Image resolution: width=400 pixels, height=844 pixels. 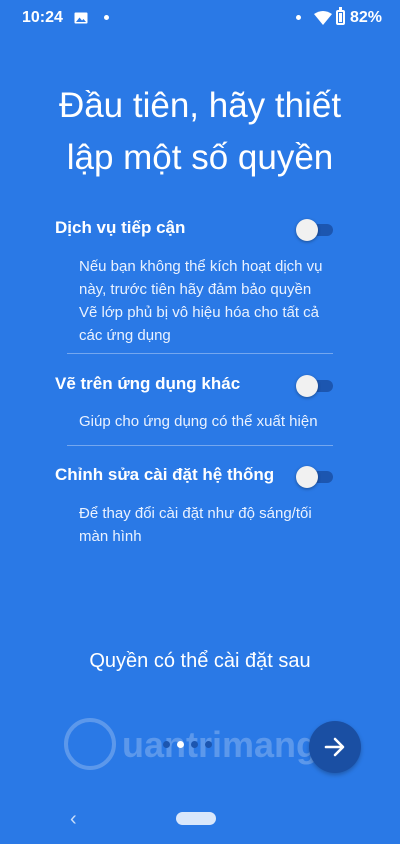 What do you see at coordinates (198, 421) in the screenshot?
I see `description-line: Giúp cho ứng dụng có thể xuất hiện` at bounding box center [198, 421].